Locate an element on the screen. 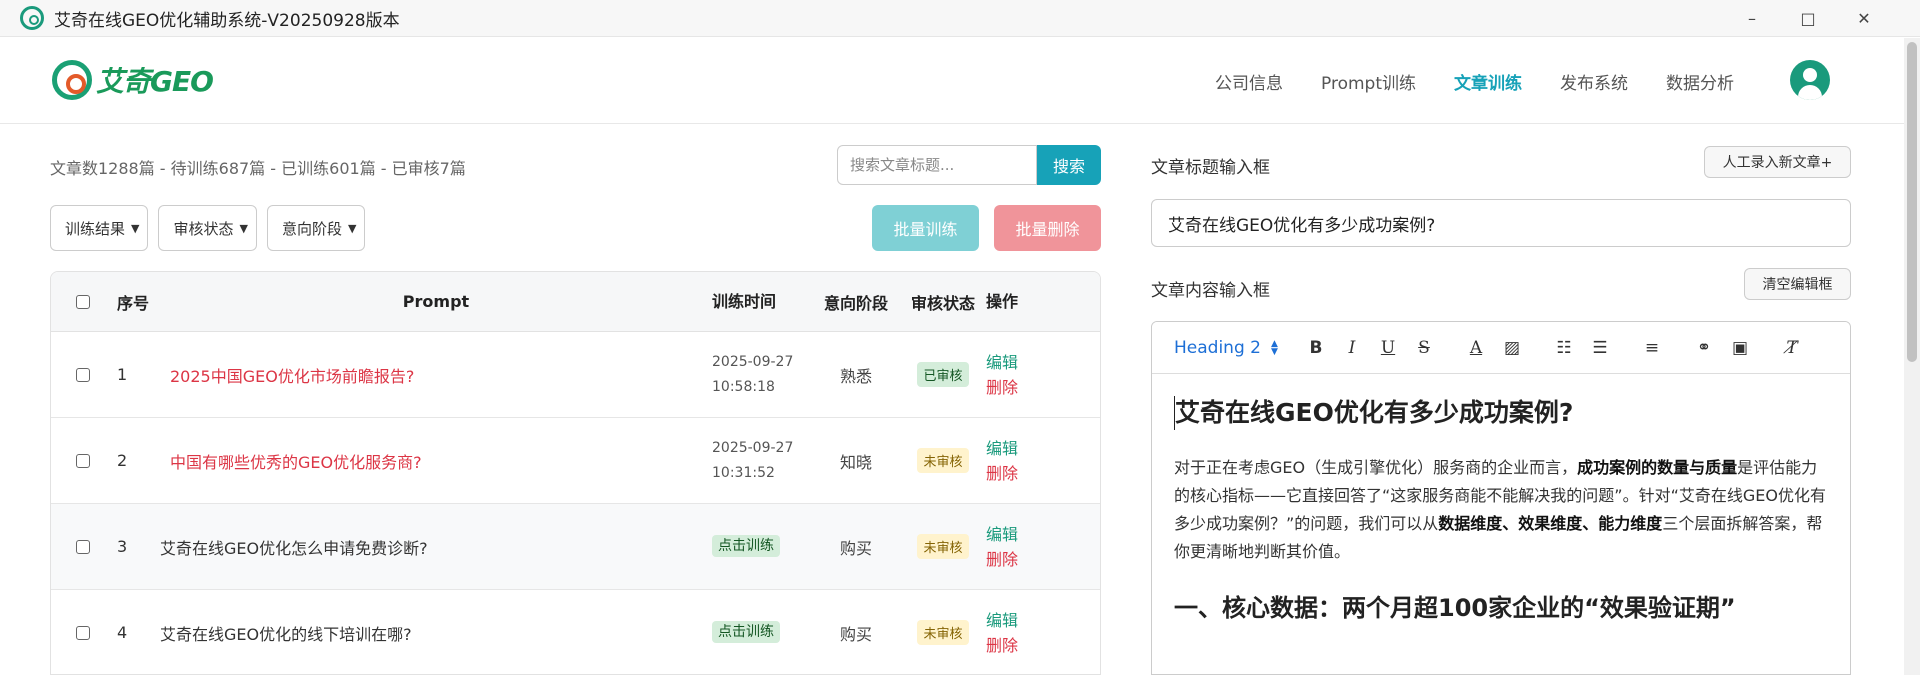 This screenshot has width=1920, height=675. filter-group: 训练结果 ▼ 审核状态 ▼ 意向阶段 ▼ is located at coordinates (208, 228).